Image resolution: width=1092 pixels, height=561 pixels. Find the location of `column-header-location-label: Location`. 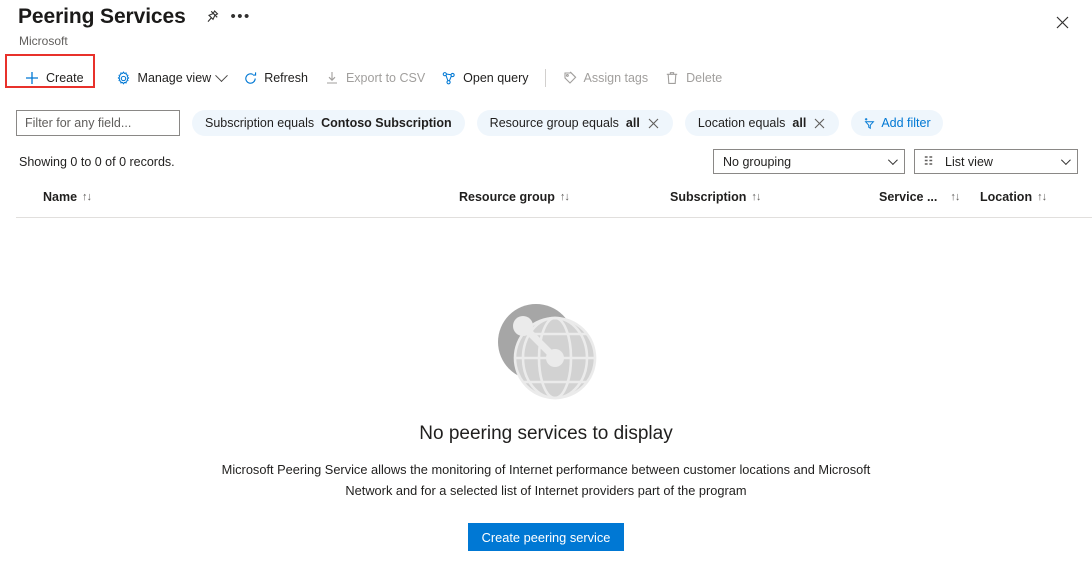

column-header-location-label: Location is located at coordinates (1006, 197).